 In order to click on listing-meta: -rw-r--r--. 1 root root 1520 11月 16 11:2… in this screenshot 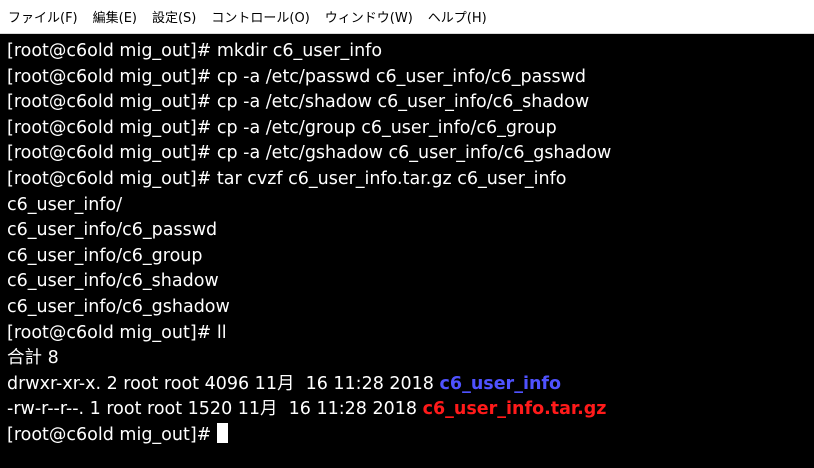, I will do `click(215, 409)`.